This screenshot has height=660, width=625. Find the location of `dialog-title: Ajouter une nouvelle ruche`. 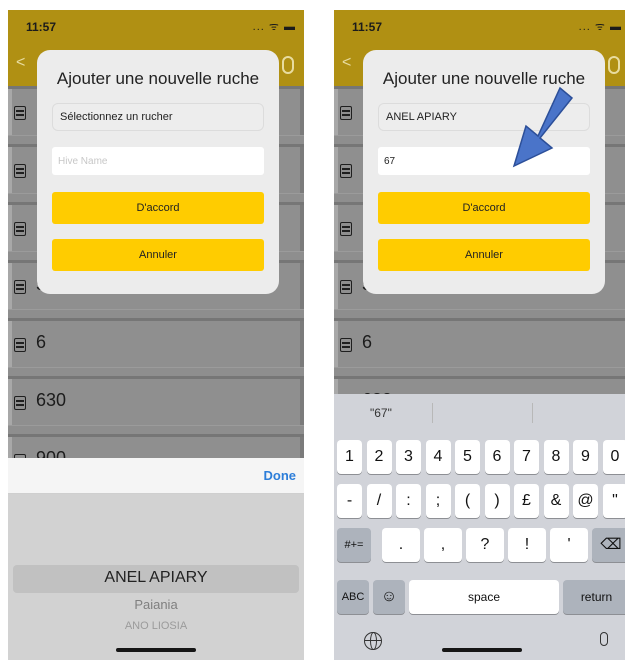

dialog-title: Ajouter une nouvelle ruche is located at coordinates (158, 78).